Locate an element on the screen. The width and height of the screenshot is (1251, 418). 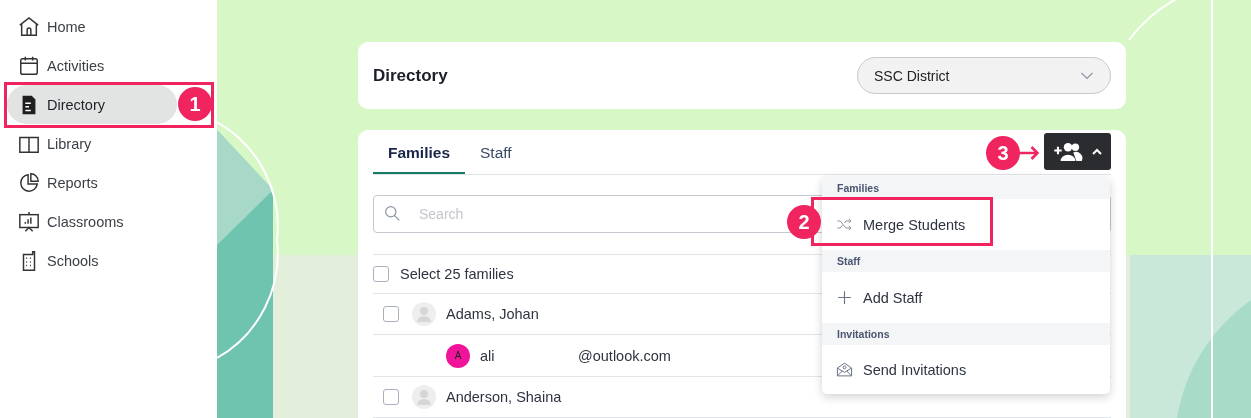
add-people-button is located at coordinates (1077, 151).